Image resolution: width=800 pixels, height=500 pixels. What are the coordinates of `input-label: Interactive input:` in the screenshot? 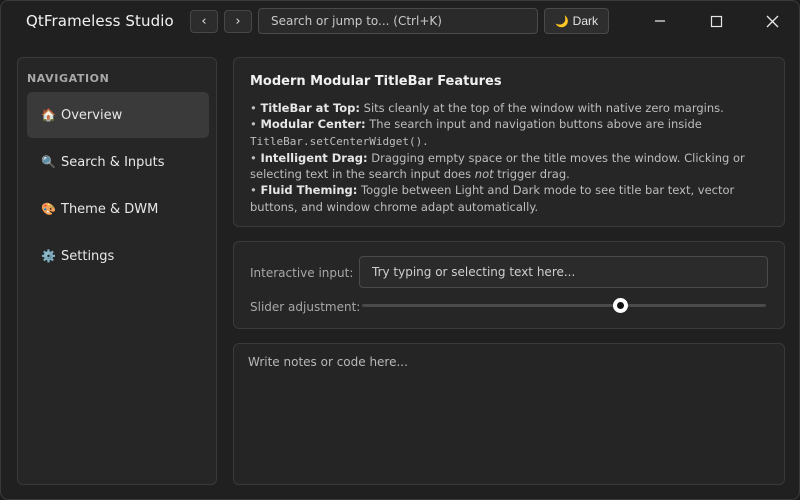 It's located at (302, 273).